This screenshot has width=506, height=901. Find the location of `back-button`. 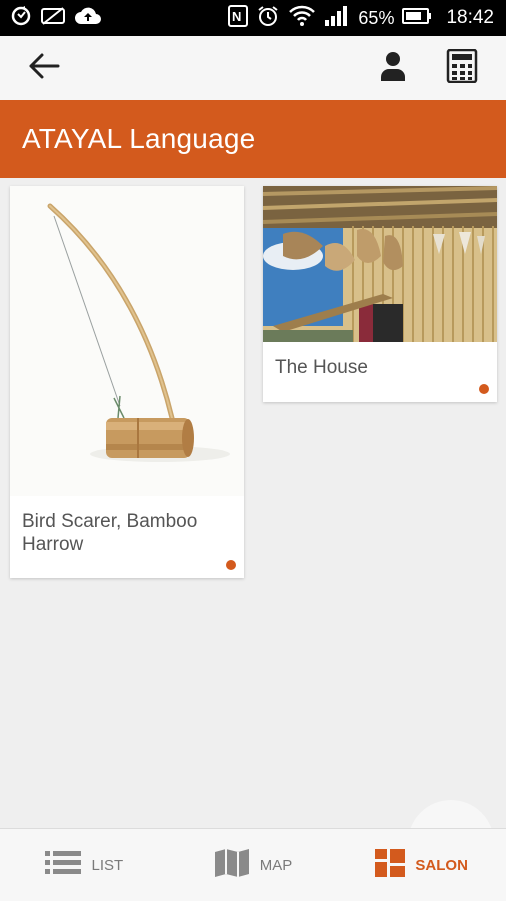

back-button is located at coordinates (44, 68).